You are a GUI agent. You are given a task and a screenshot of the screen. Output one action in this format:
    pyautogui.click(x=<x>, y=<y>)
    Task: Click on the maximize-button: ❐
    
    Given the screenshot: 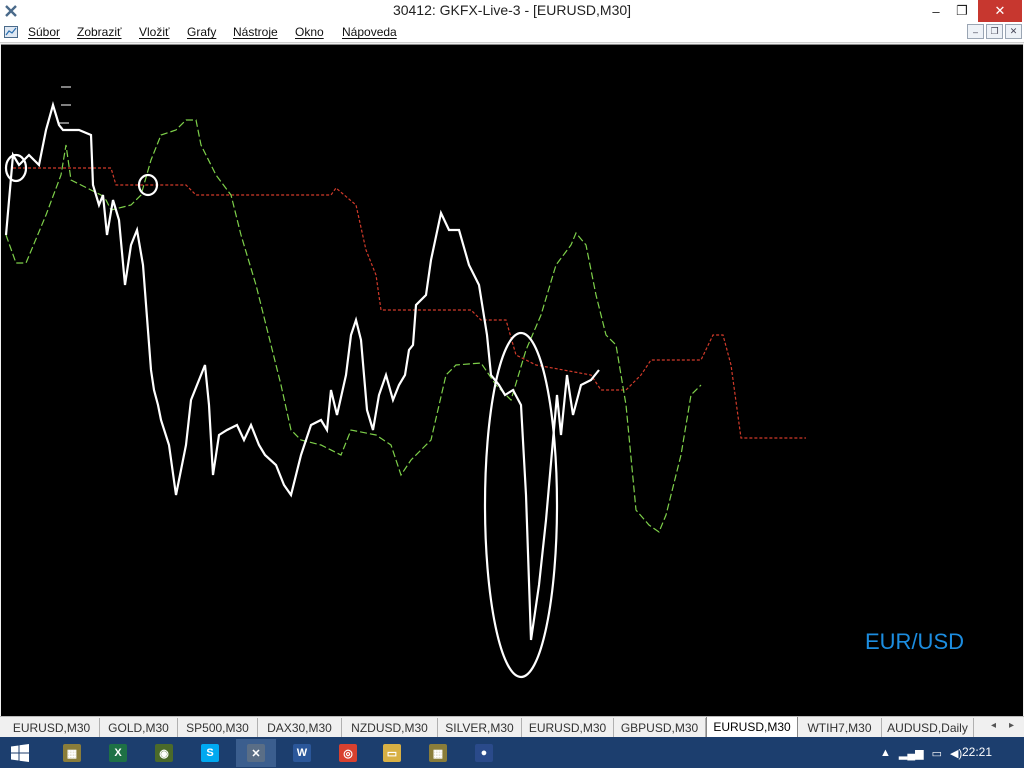 What is the action you would take?
    pyautogui.click(x=962, y=11)
    